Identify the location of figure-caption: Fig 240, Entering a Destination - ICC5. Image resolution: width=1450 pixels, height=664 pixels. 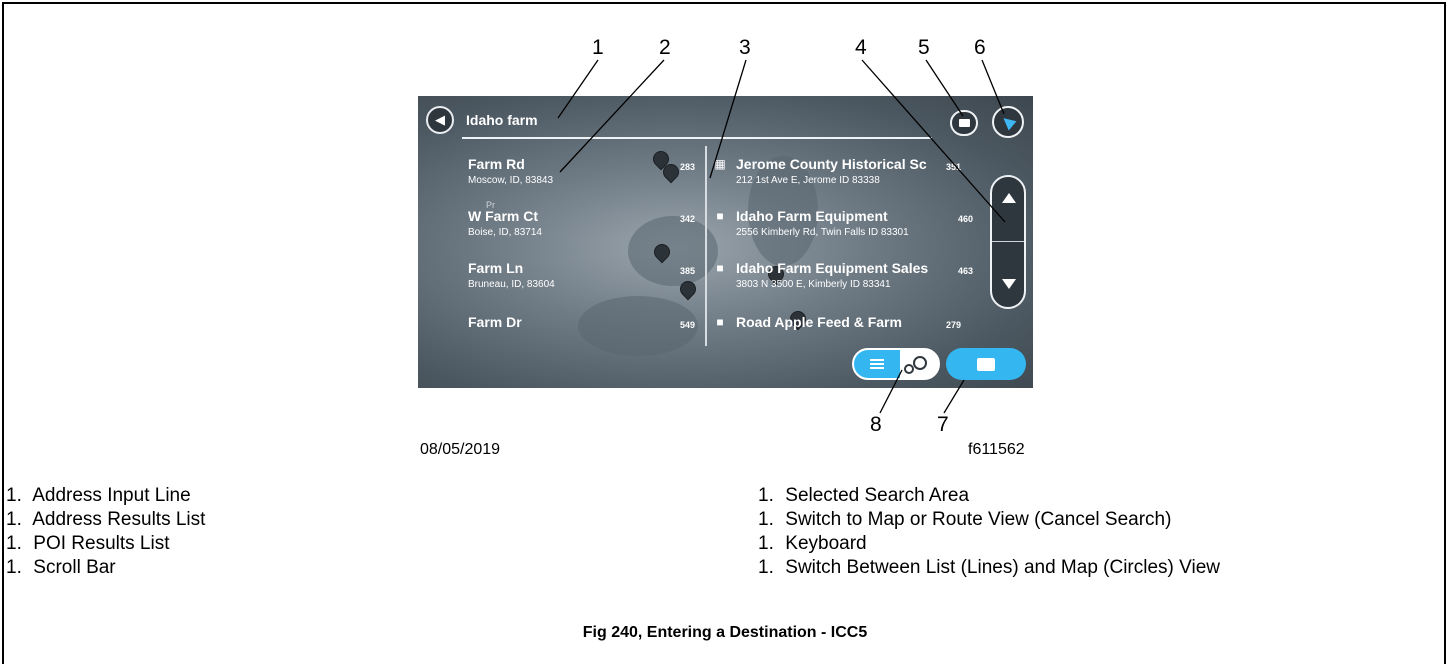
(725, 632).